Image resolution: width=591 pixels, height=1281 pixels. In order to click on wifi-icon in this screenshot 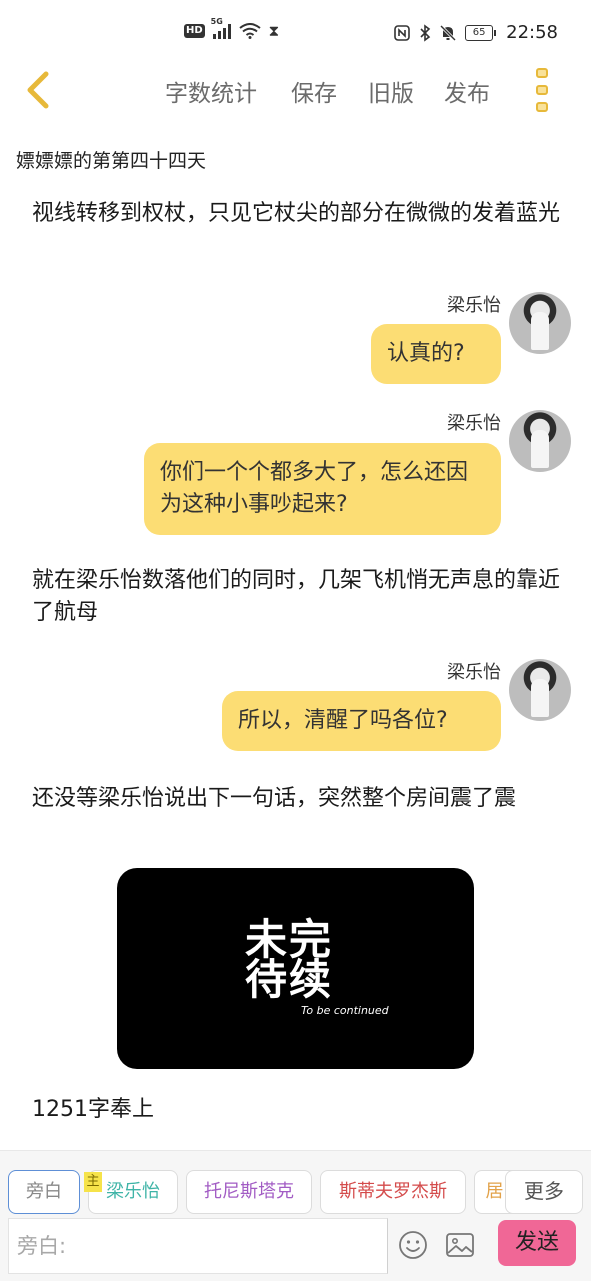, I will do `click(250, 31)`.